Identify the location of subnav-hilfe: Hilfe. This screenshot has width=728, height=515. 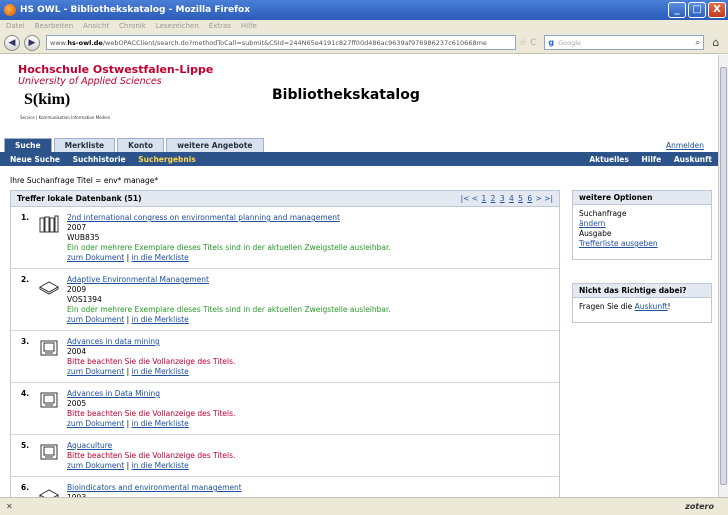
(651, 159).